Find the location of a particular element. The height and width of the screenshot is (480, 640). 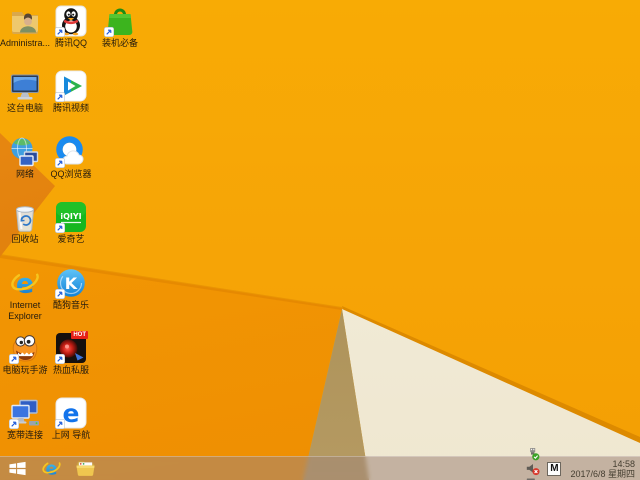

taskbar-tray: M 14:58 2017/6/8 星期四 is located at coordinates (582, 463).